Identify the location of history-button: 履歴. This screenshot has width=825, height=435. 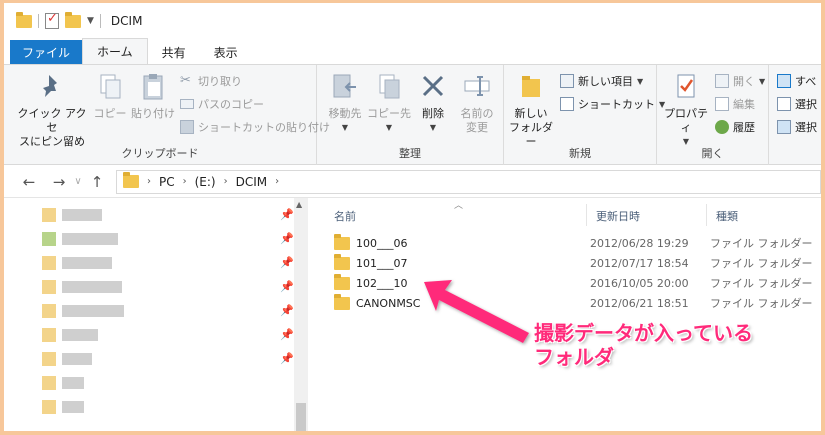
(735, 127).